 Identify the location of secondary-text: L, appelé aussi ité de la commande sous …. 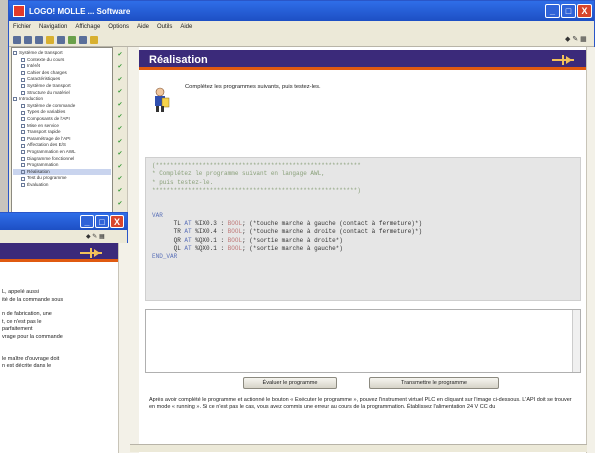
(59, 330).